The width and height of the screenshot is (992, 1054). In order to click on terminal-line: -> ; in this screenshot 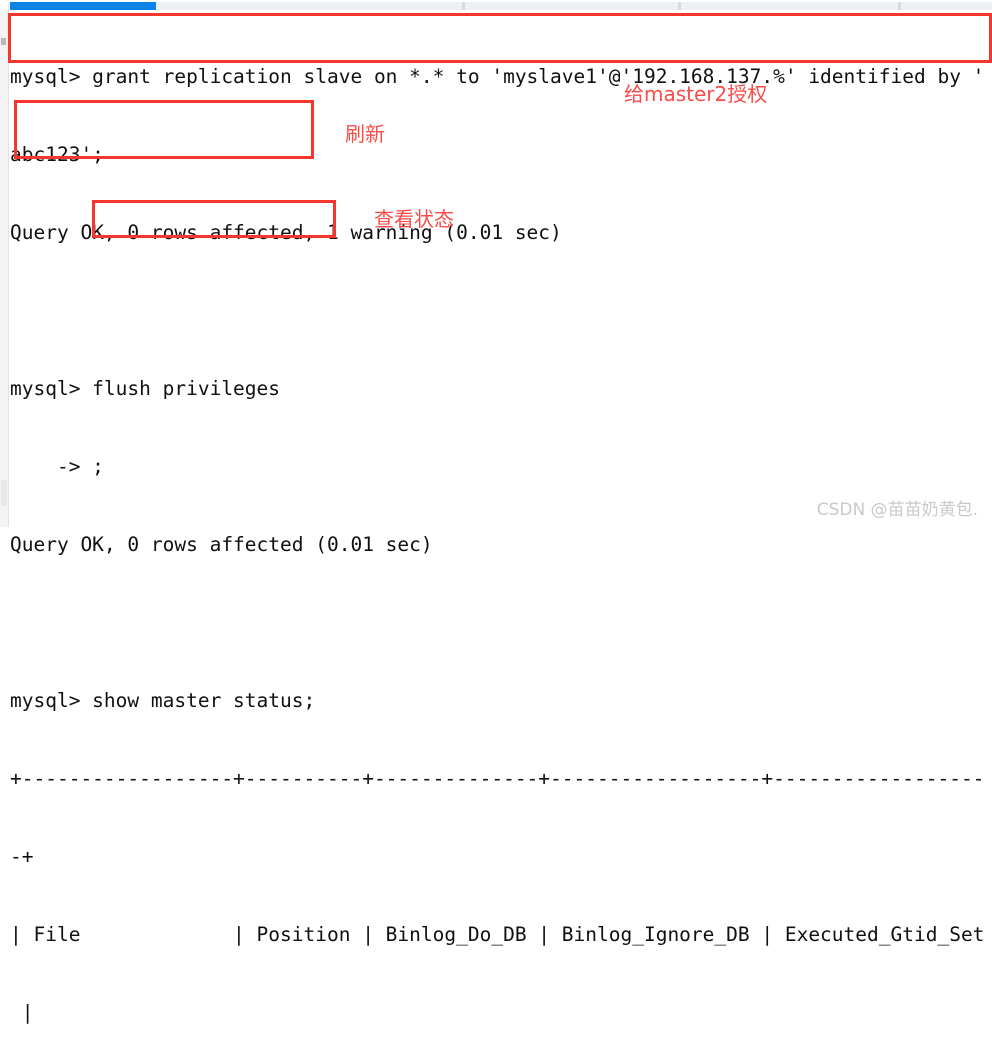, I will do `click(57, 466)`.